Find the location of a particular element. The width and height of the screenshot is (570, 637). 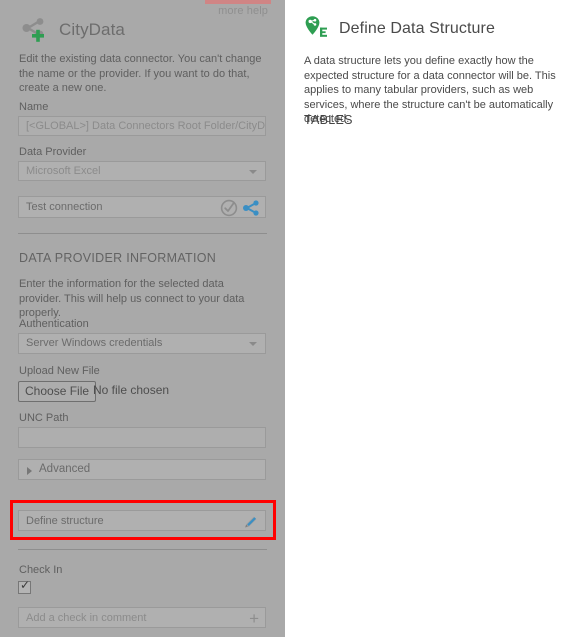

authentication-field-label: Authentication is located at coordinates (54, 324).